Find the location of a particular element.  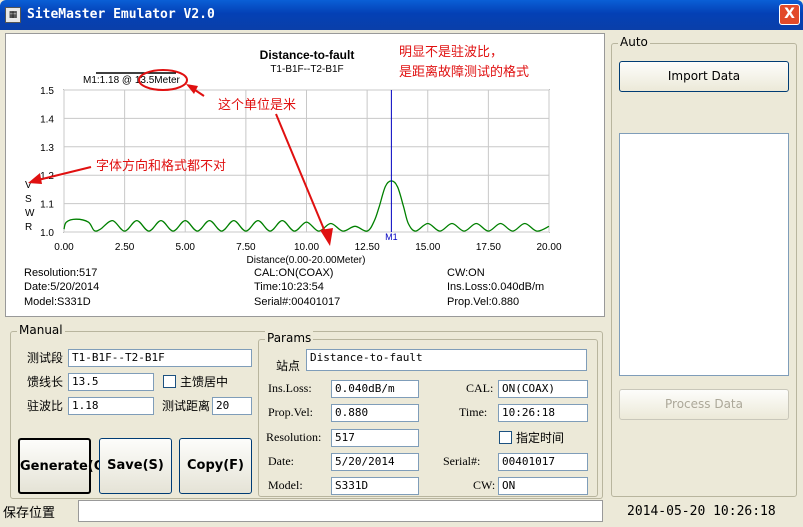

segment-input: T1-B1F--T2-B1F is located at coordinates (160, 358).